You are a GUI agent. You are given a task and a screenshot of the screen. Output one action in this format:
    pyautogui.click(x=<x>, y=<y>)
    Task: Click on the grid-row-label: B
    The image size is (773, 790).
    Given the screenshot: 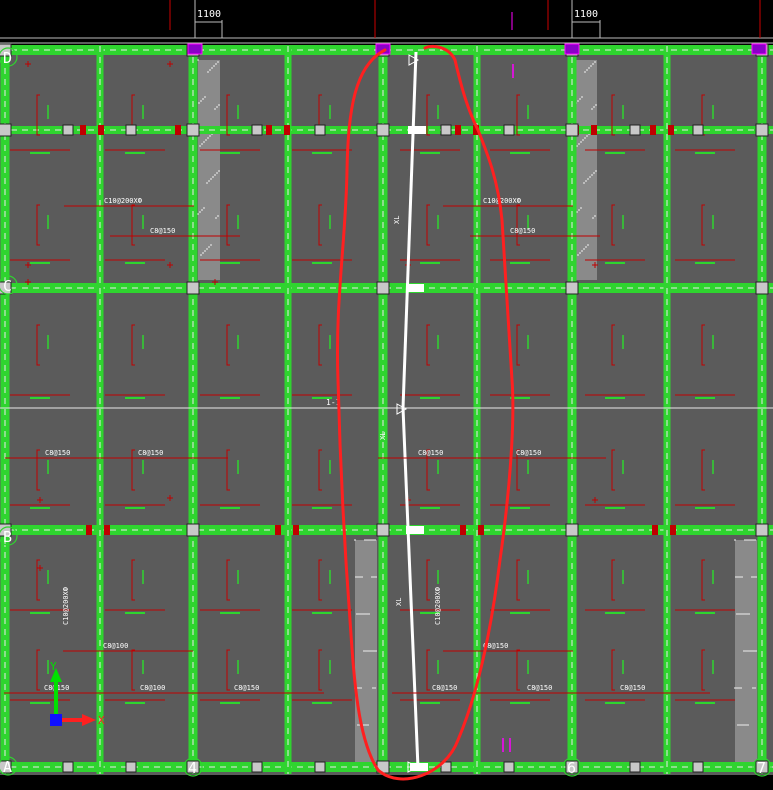 What is the action you would take?
    pyautogui.click(x=7, y=537)
    